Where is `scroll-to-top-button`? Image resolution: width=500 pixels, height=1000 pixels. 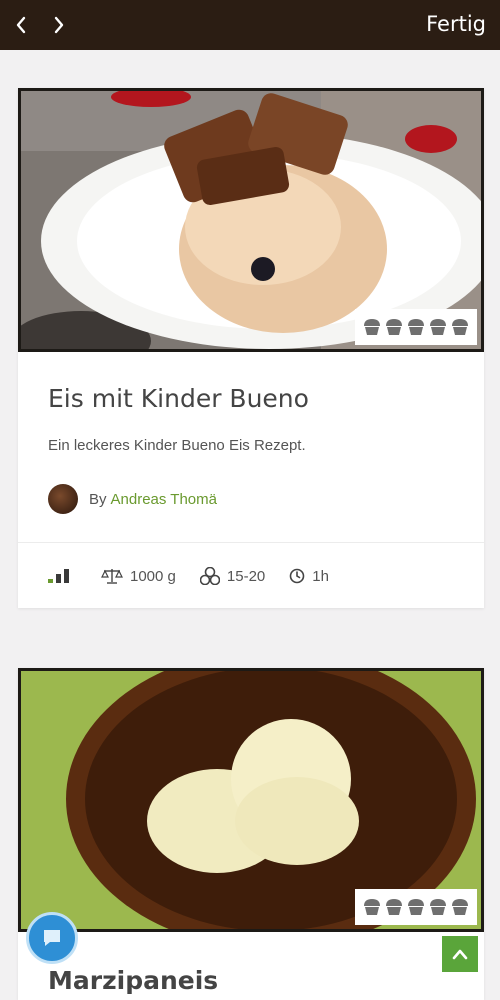
scroll-to-top-button is located at coordinates (460, 954).